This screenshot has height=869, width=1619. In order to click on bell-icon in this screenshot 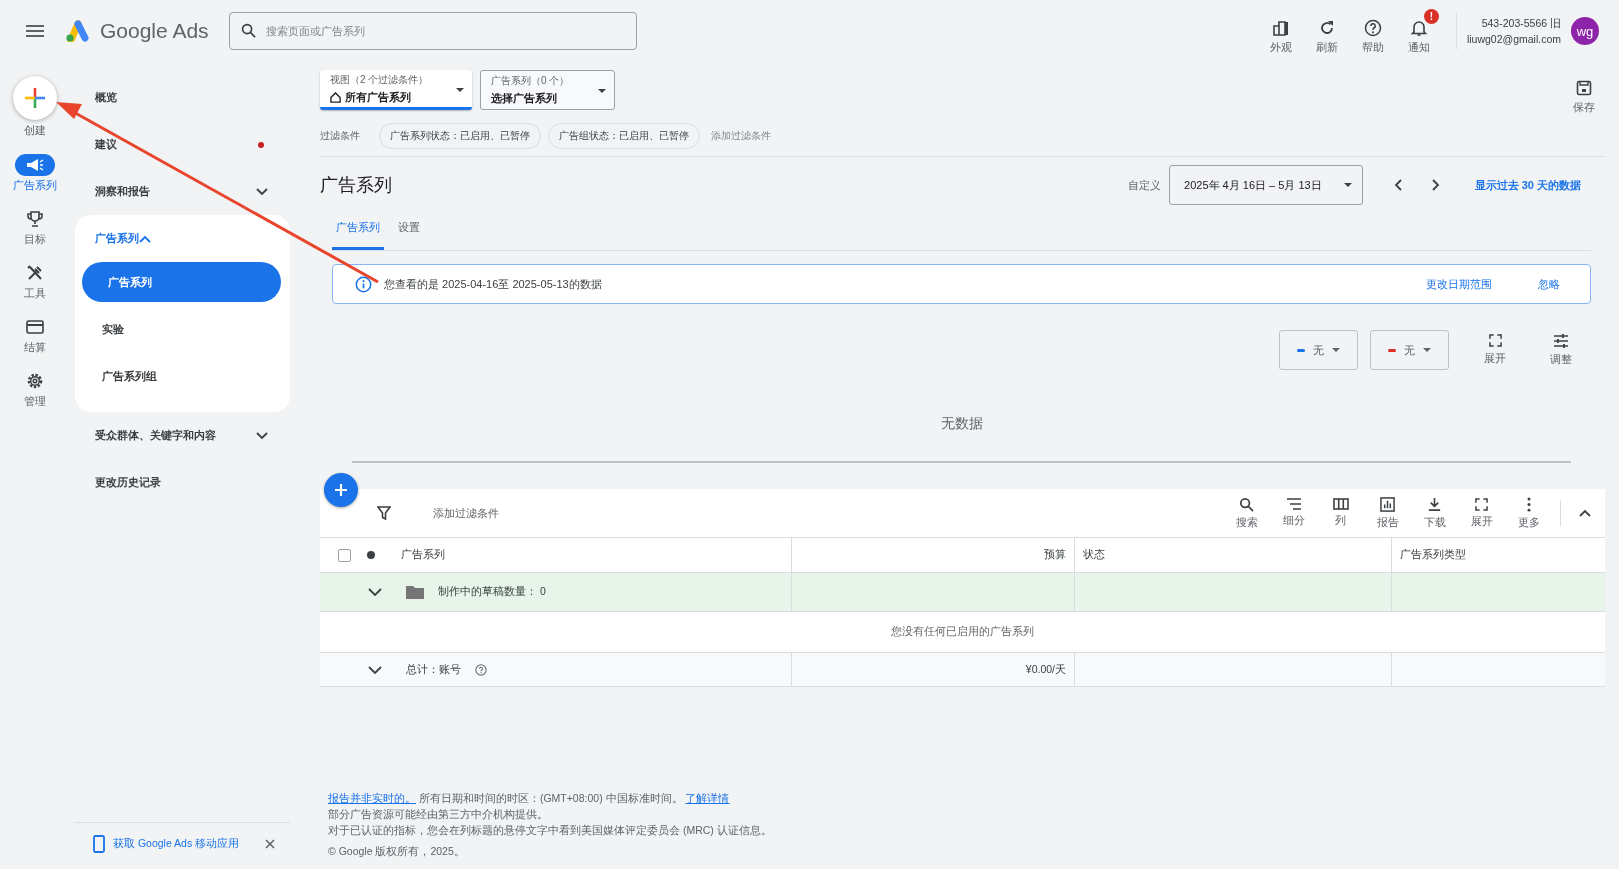, I will do `click(1418, 28)`.